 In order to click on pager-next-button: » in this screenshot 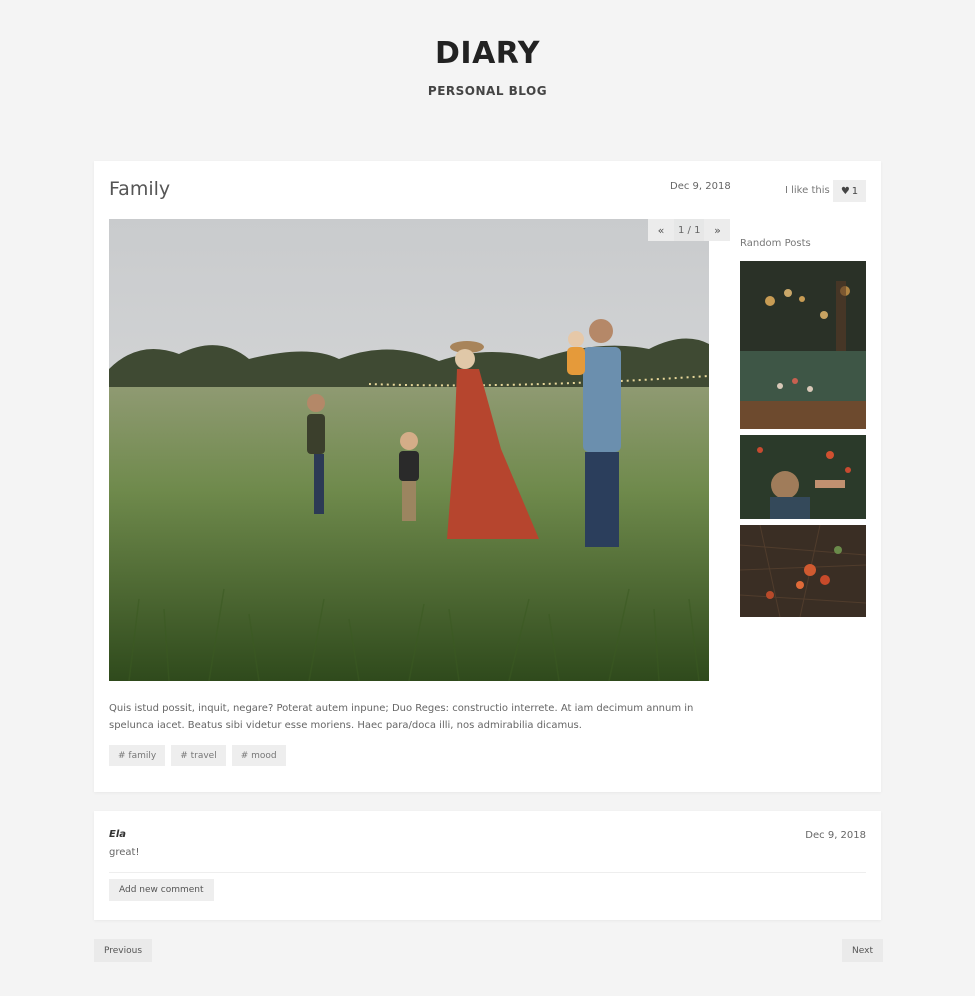, I will do `click(717, 230)`.